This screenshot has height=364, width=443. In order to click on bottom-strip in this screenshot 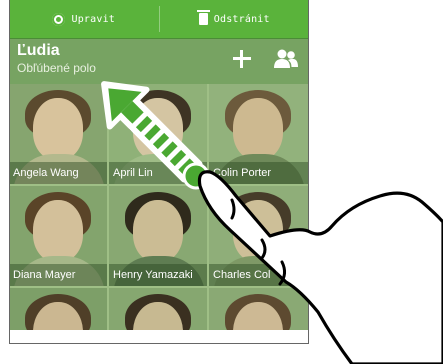, I will do `click(159, 333)`.